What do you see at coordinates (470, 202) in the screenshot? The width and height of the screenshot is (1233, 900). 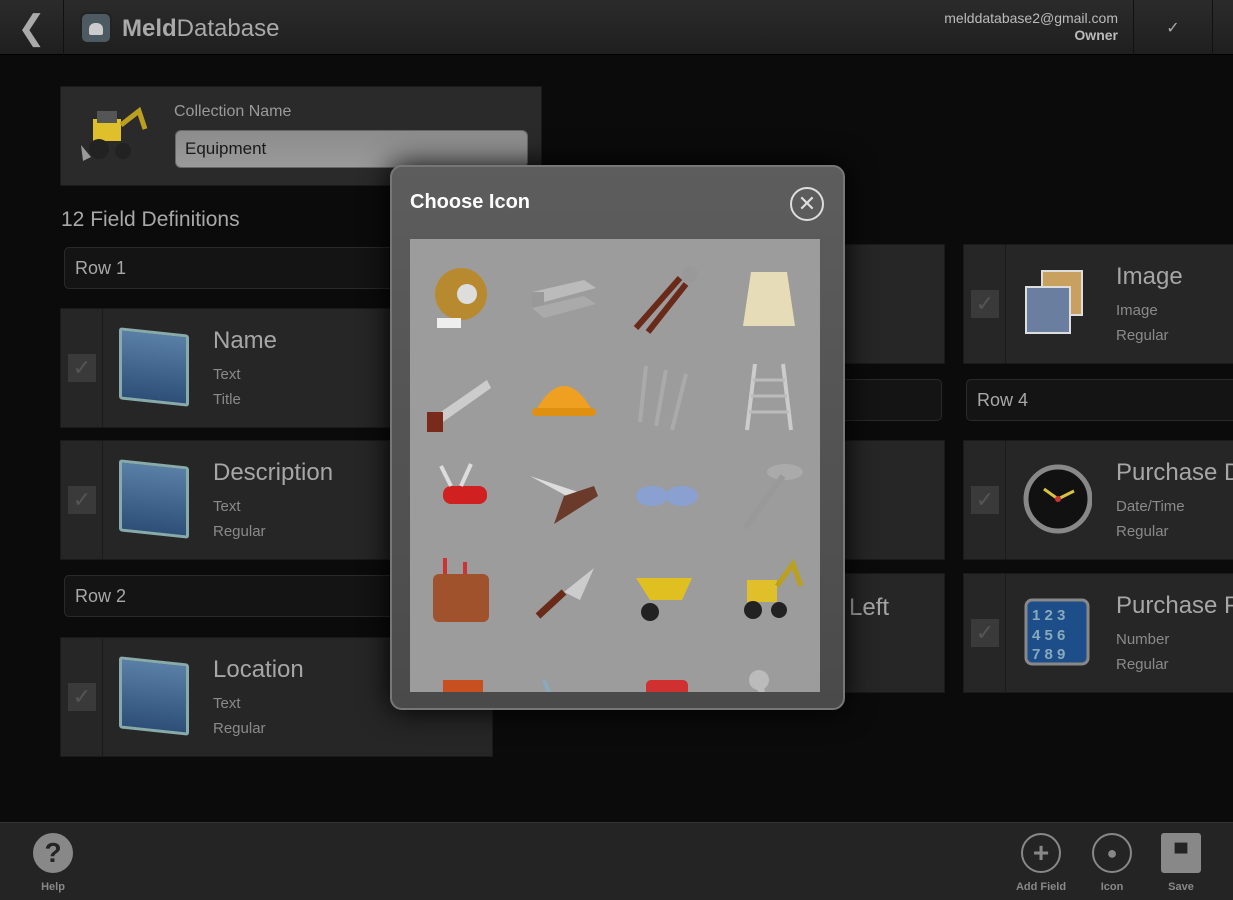 I see `dialog-title: Choose Icon` at bounding box center [470, 202].